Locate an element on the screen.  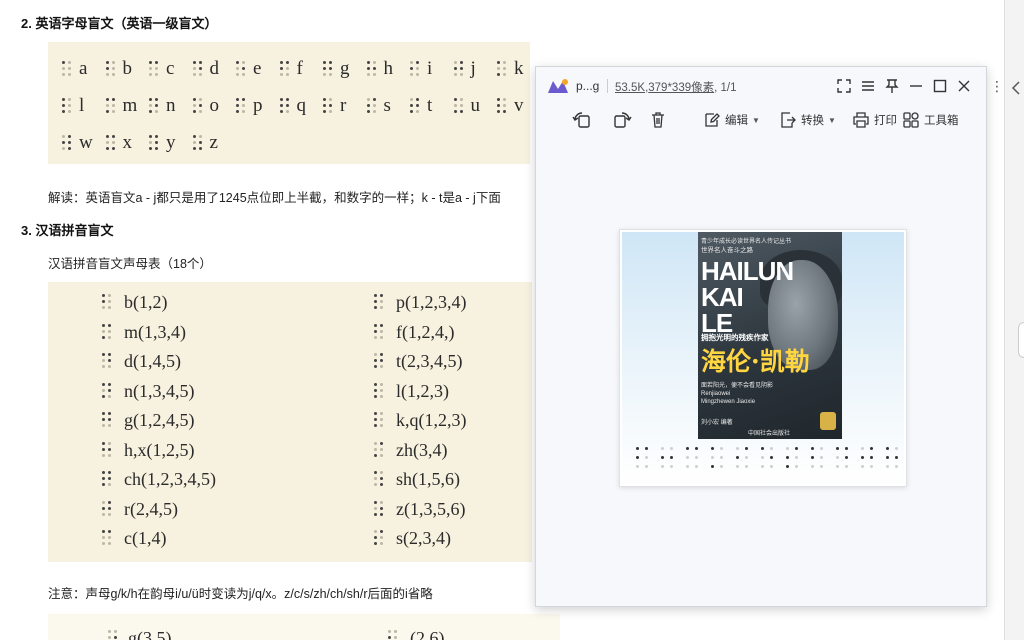
initial-right-2: t(2,3,4,5) is located at coordinates (429, 361).